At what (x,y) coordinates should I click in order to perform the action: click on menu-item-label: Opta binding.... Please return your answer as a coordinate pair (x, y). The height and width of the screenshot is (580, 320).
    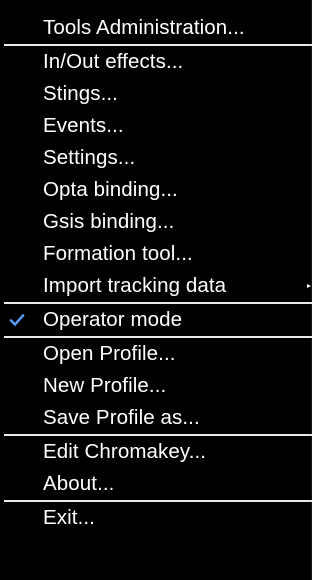
    Looking at the image, I should click on (110, 189).